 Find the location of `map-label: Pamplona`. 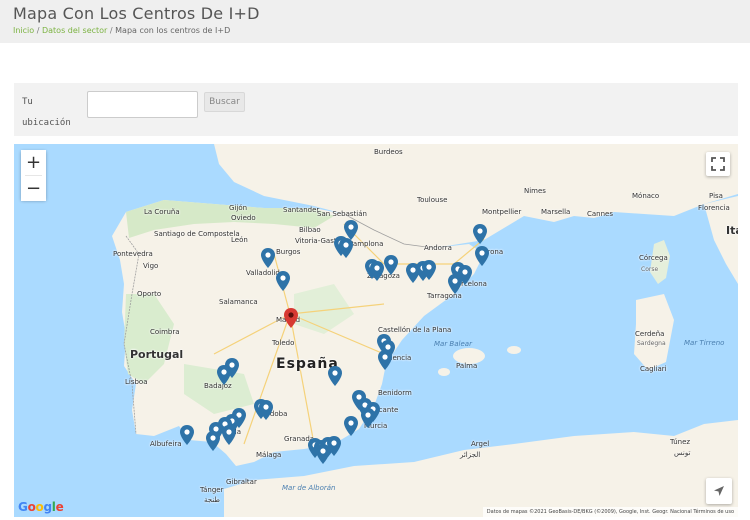

map-label: Pamplona is located at coordinates (366, 244).